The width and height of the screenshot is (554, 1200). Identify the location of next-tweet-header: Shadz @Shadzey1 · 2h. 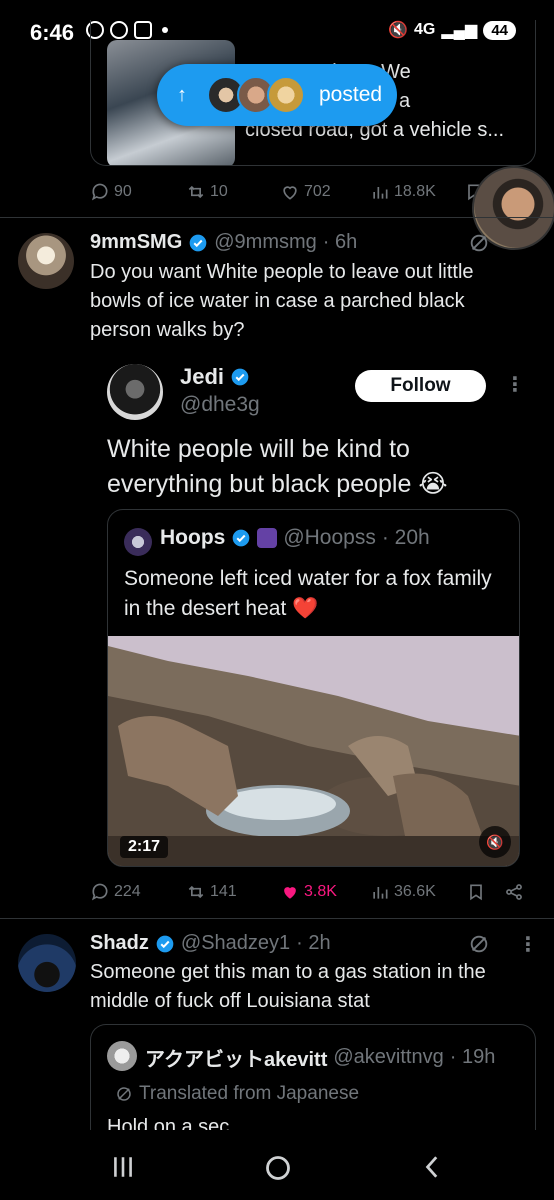
(210, 943).